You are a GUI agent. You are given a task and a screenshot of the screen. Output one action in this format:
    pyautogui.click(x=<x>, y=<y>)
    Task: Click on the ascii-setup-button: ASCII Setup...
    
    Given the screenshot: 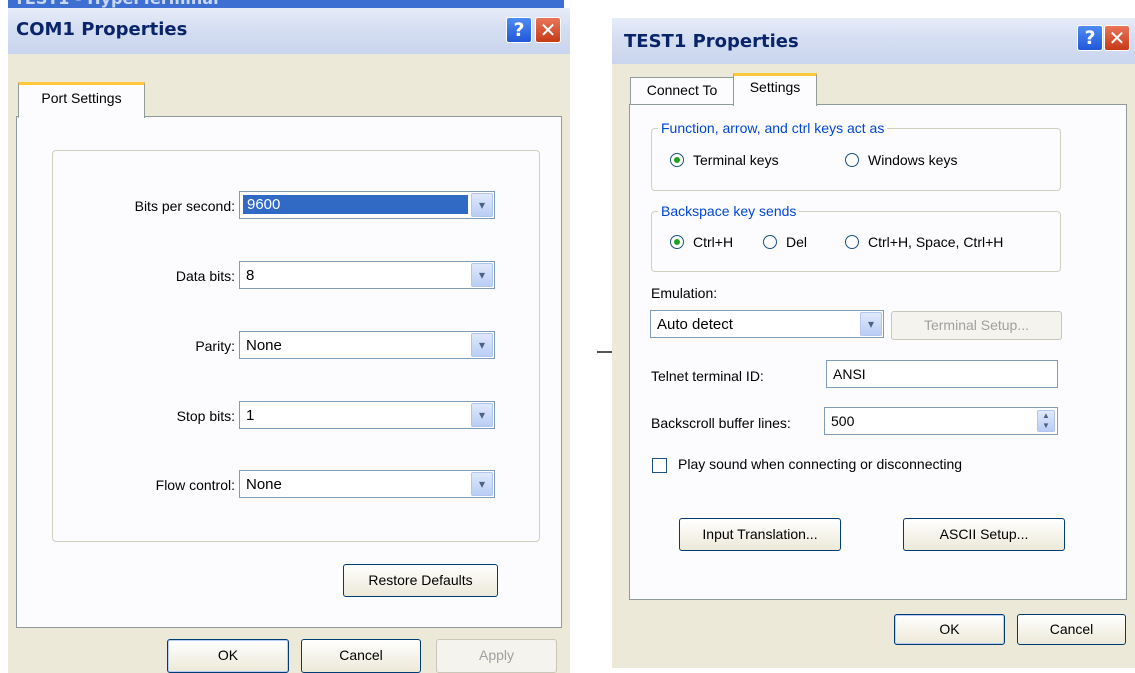 What is the action you would take?
    pyautogui.click(x=984, y=534)
    